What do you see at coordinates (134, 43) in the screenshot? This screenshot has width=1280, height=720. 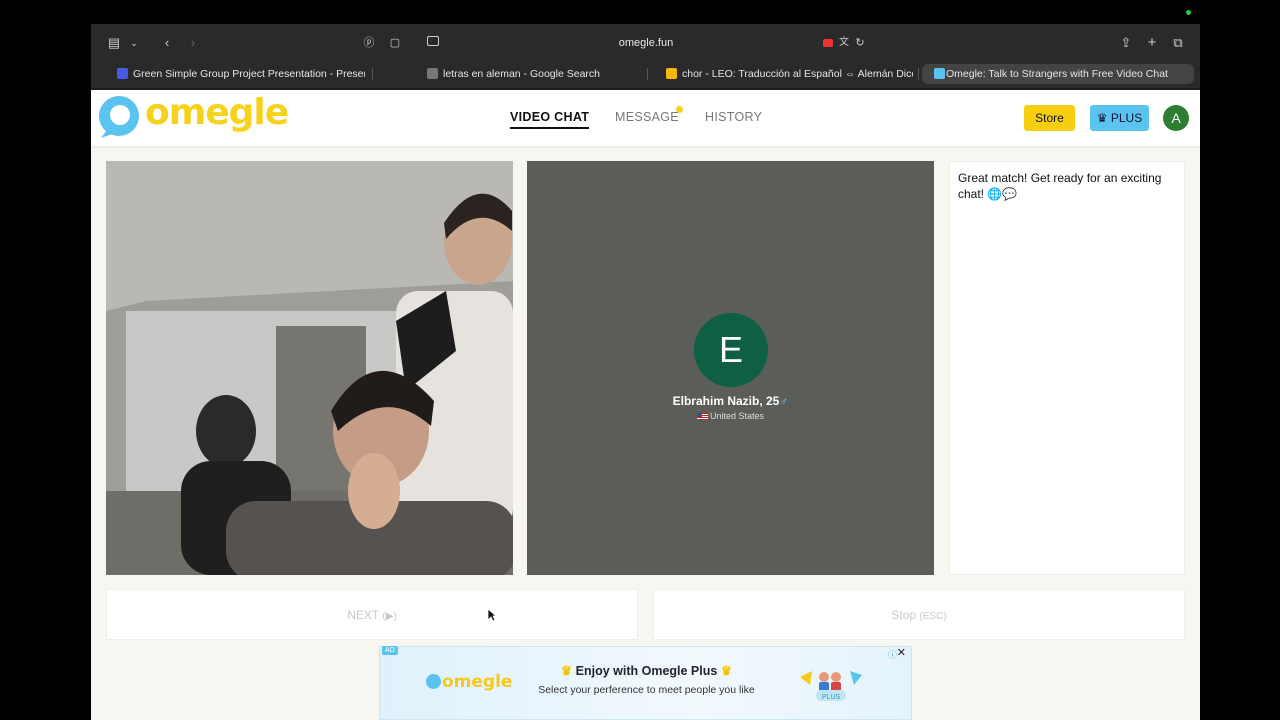 I see `chevron-down-icon: ⌄` at bounding box center [134, 43].